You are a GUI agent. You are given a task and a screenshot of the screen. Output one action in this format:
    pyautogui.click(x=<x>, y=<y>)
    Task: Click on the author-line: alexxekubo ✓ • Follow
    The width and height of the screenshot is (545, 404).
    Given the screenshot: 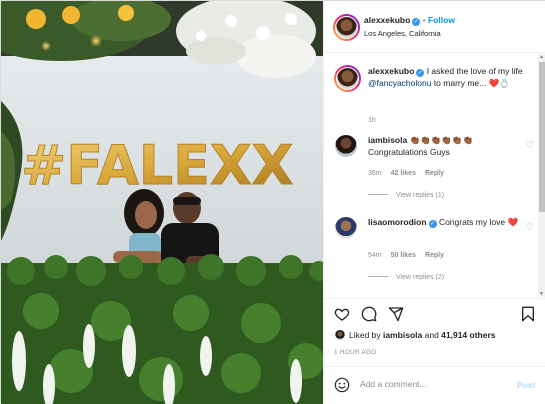 What is the action you would take?
    pyautogui.click(x=409, y=20)
    